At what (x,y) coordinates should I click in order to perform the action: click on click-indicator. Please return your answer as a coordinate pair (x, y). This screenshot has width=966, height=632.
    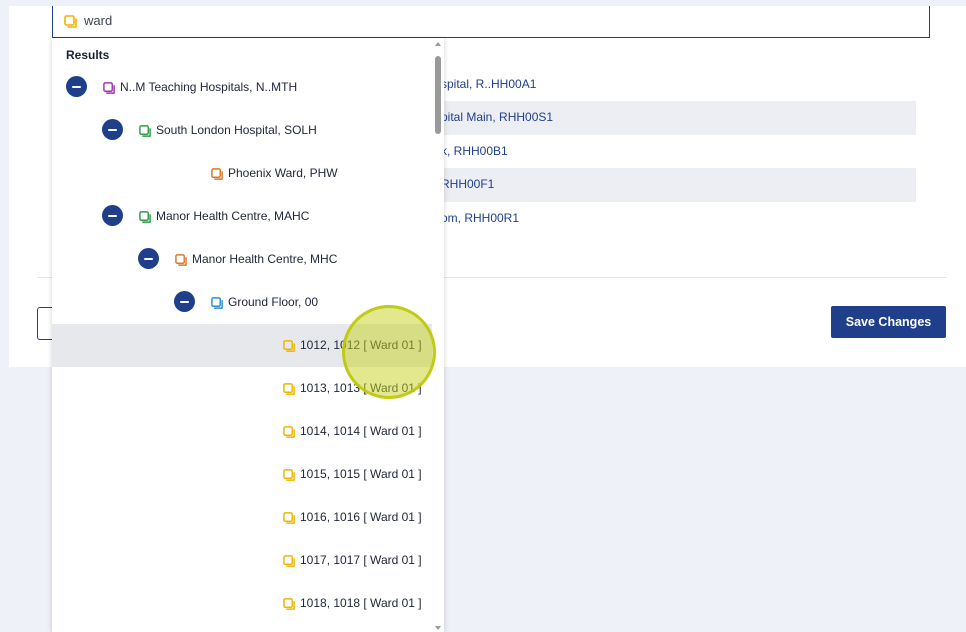
    Looking at the image, I should click on (389, 352).